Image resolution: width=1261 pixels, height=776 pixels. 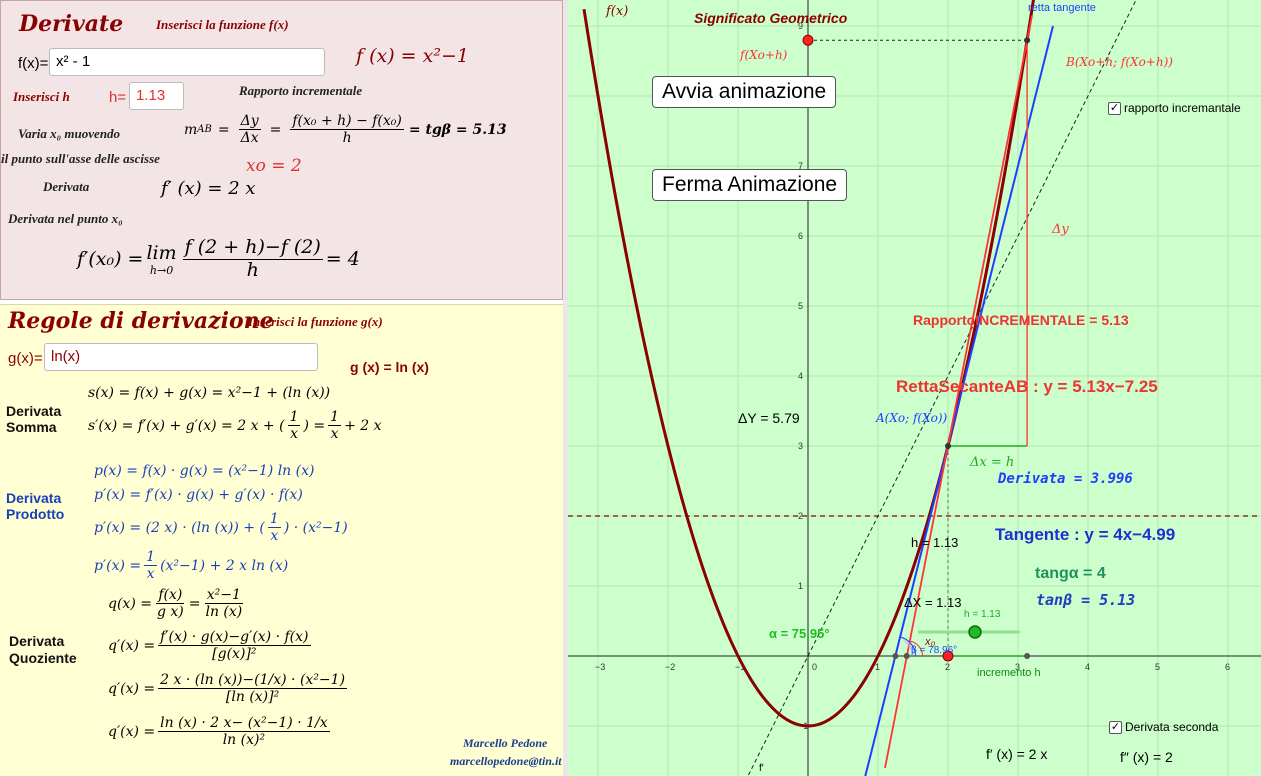 What do you see at coordinates (208, 188) in the screenshot?
I see `derivata-expr: f′ (x) = 2 x` at bounding box center [208, 188].